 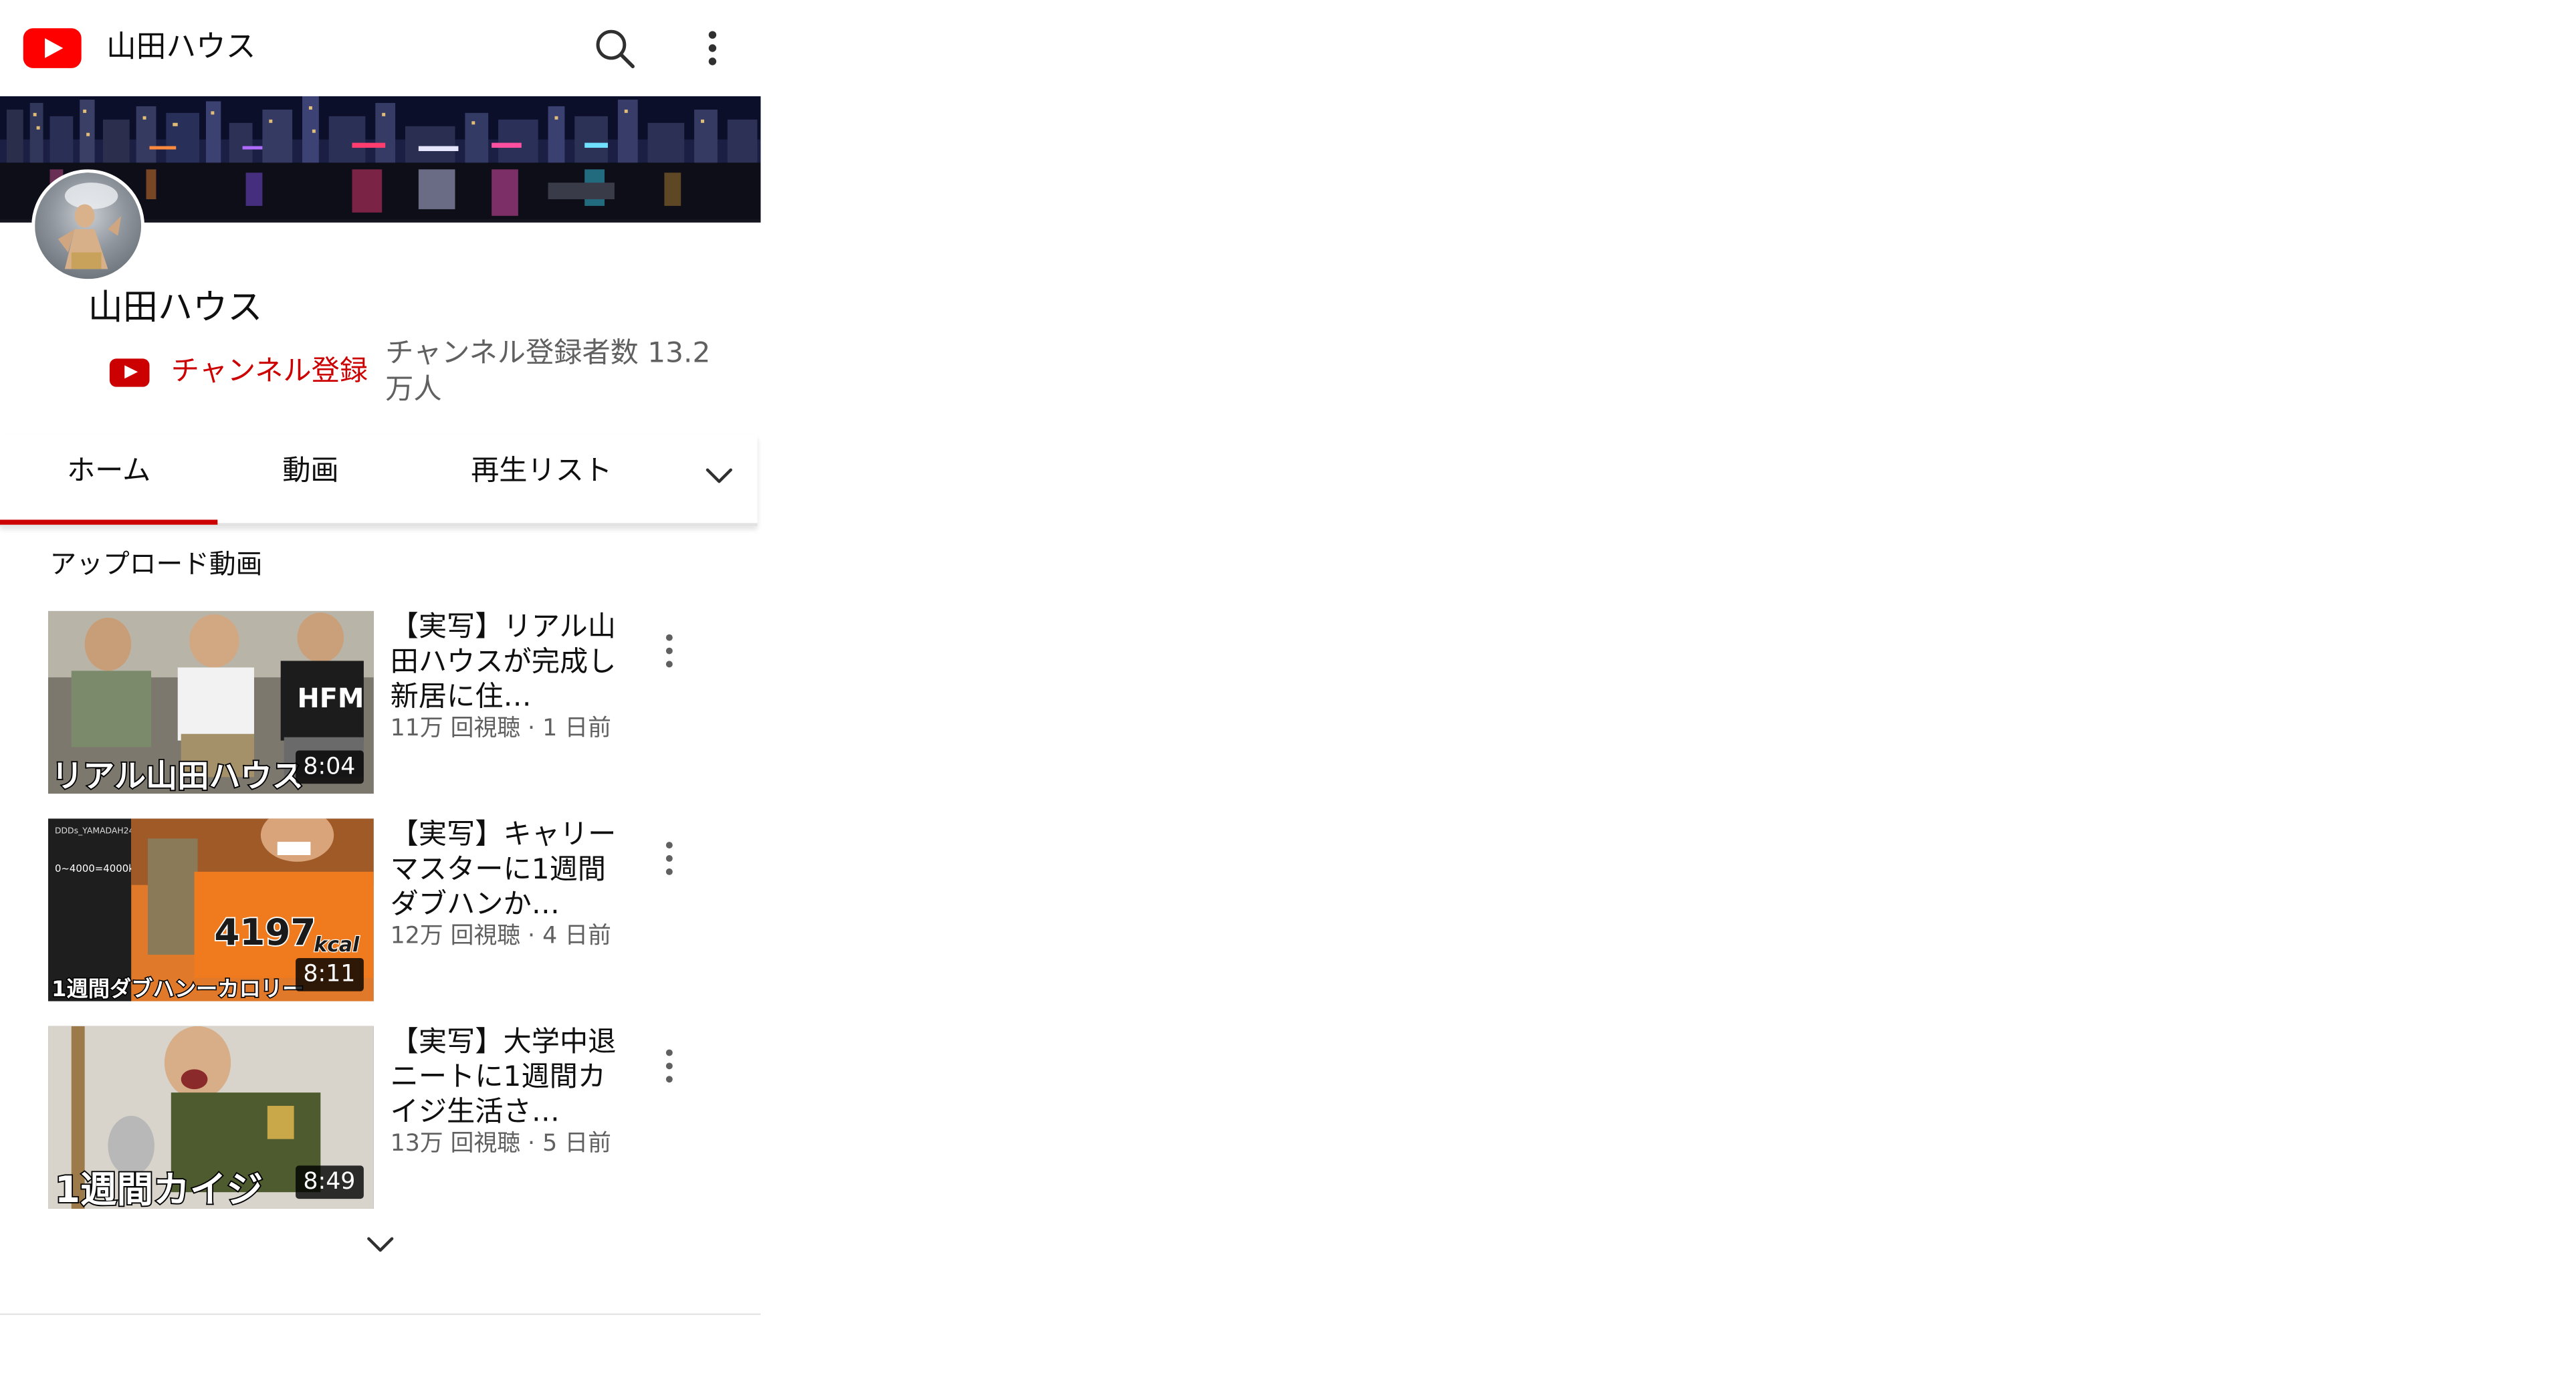 What do you see at coordinates (175, 307) in the screenshot?
I see `channel-name: 山田ハウス` at bounding box center [175, 307].